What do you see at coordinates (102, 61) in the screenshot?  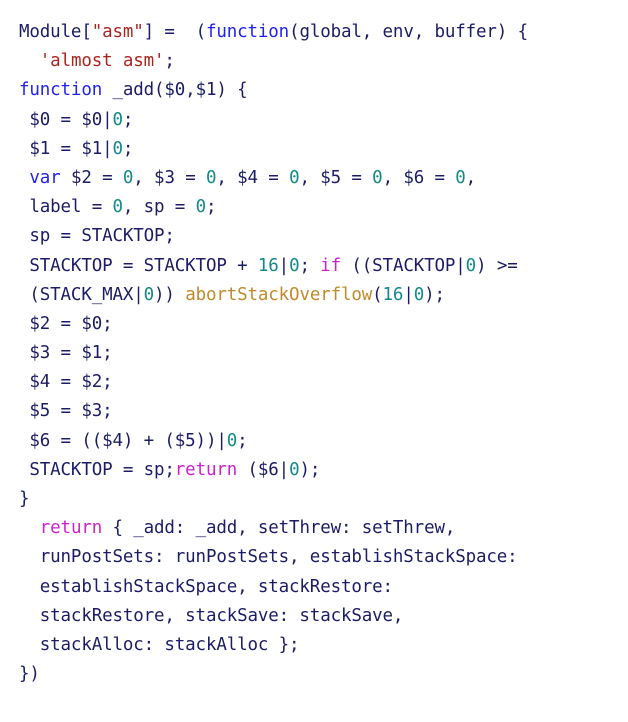 I see `code-token-str: 'almost asm'` at bounding box center [102, 61].